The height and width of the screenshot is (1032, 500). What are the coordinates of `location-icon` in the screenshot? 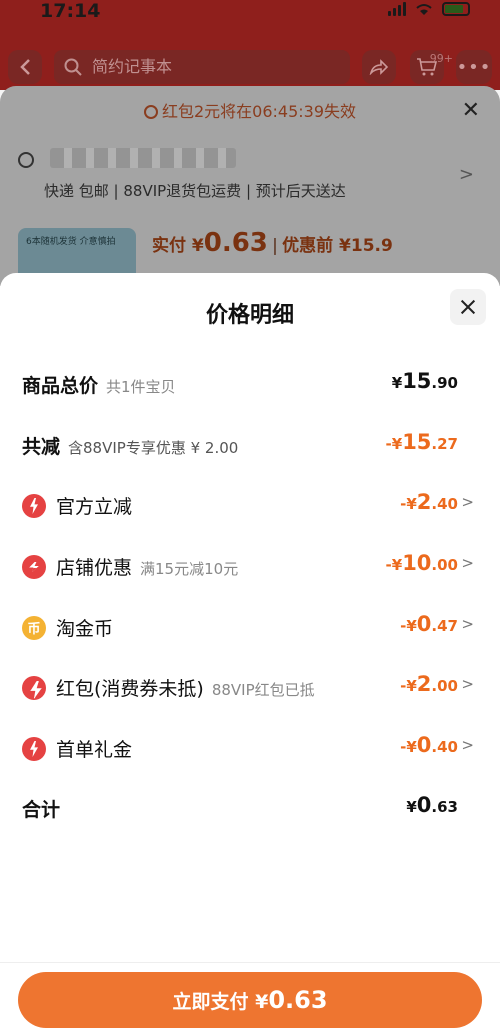 It's located at (26, 160).